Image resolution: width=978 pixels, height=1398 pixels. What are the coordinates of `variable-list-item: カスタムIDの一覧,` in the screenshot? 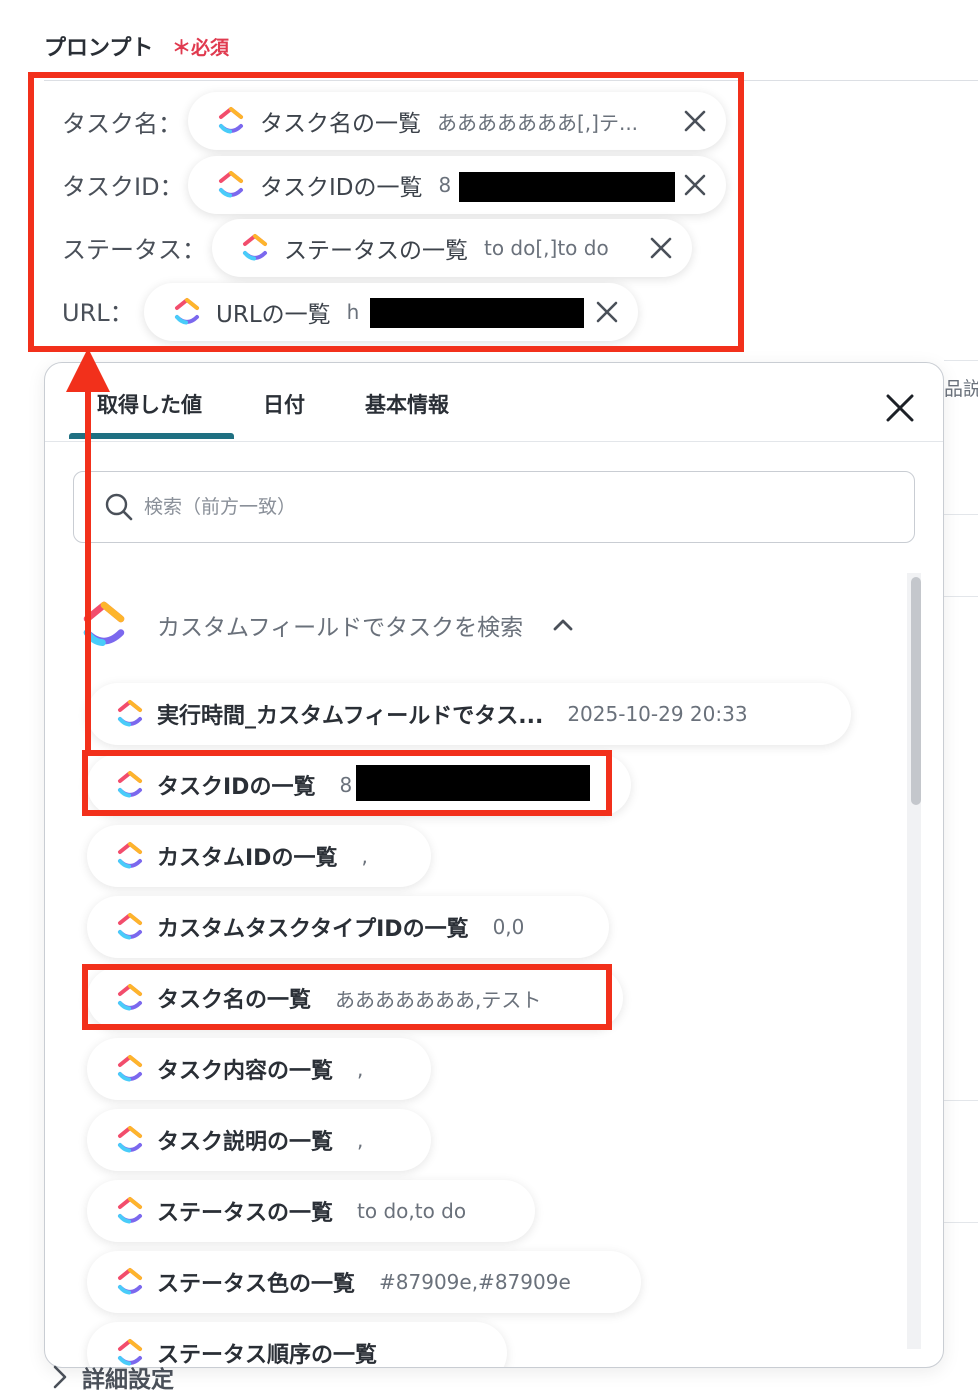 It's located at (259, 856).